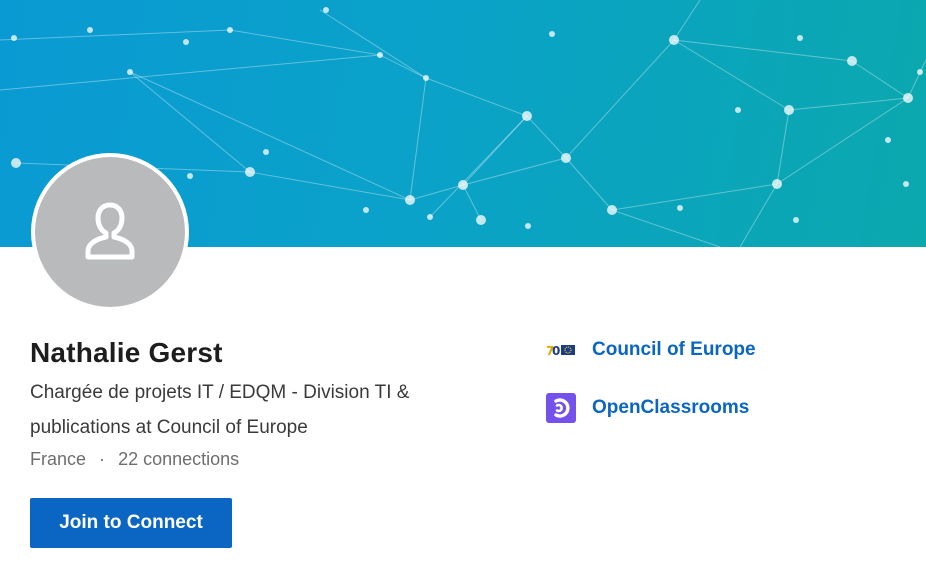 The height and width of the screenshot is (575, 926). Describe the element at coordinates (58, 459) in the screenshot. I see `location-text: France` at that location.